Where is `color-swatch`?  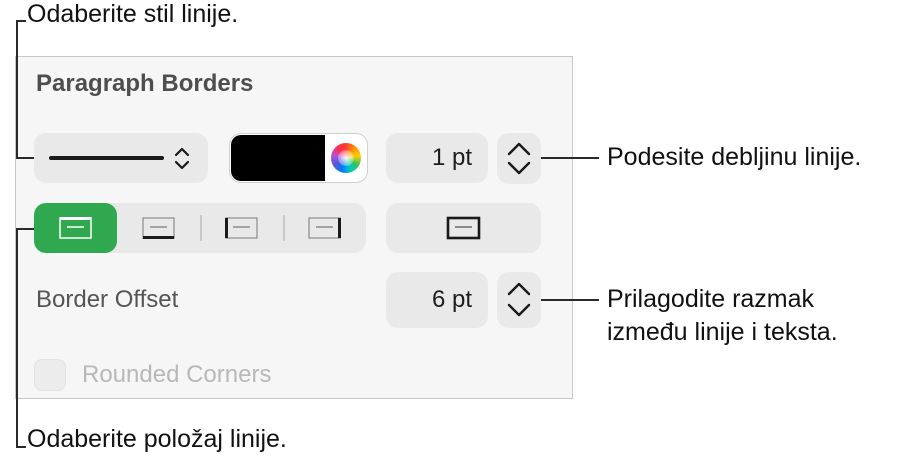 color-swatch is located at coordinates (278, 158).